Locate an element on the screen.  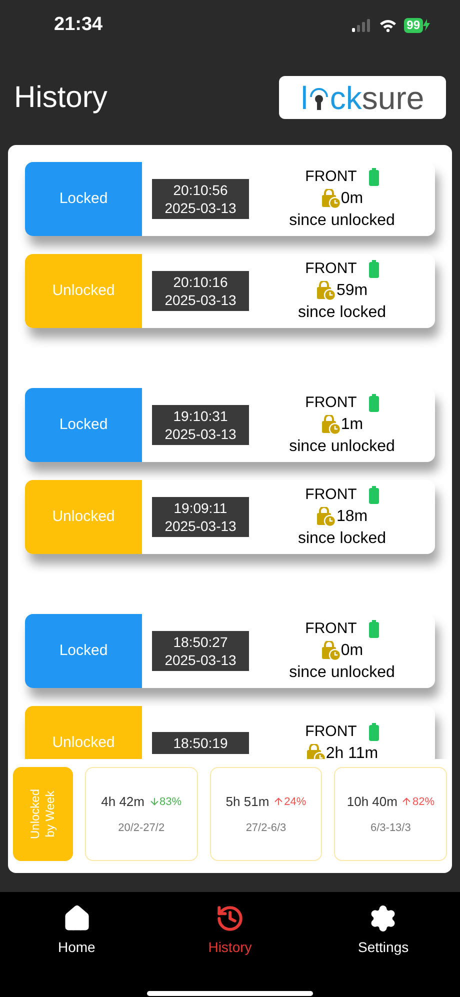
week-change: 83% is located at coordinates (165, 802).